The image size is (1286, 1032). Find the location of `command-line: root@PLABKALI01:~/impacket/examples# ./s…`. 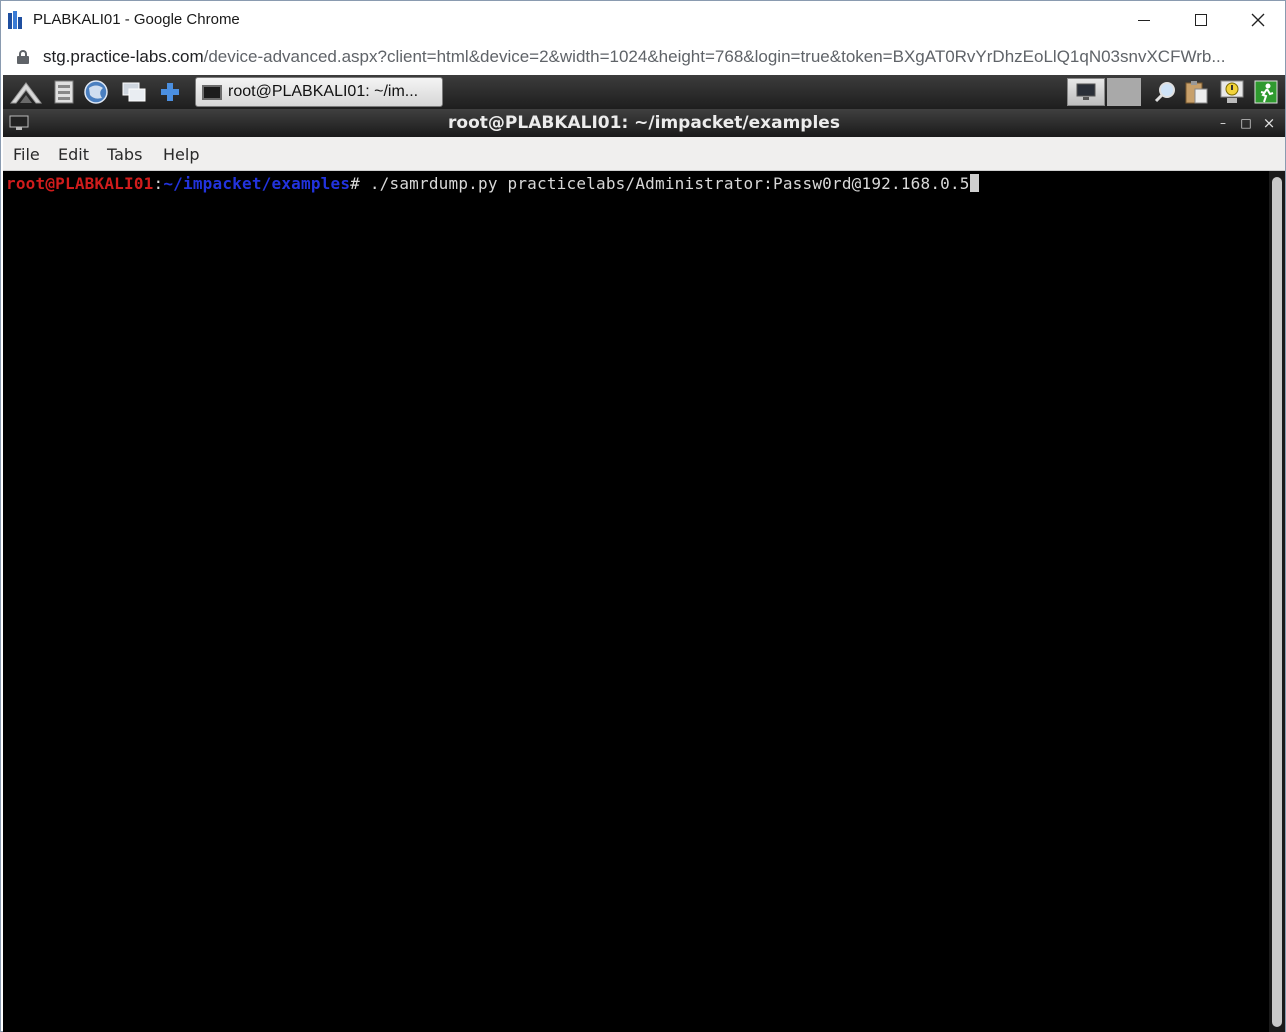

command-line: root@PLABKALI01:~/impacket/examples# ./s… is located at coordinates (492, 183).